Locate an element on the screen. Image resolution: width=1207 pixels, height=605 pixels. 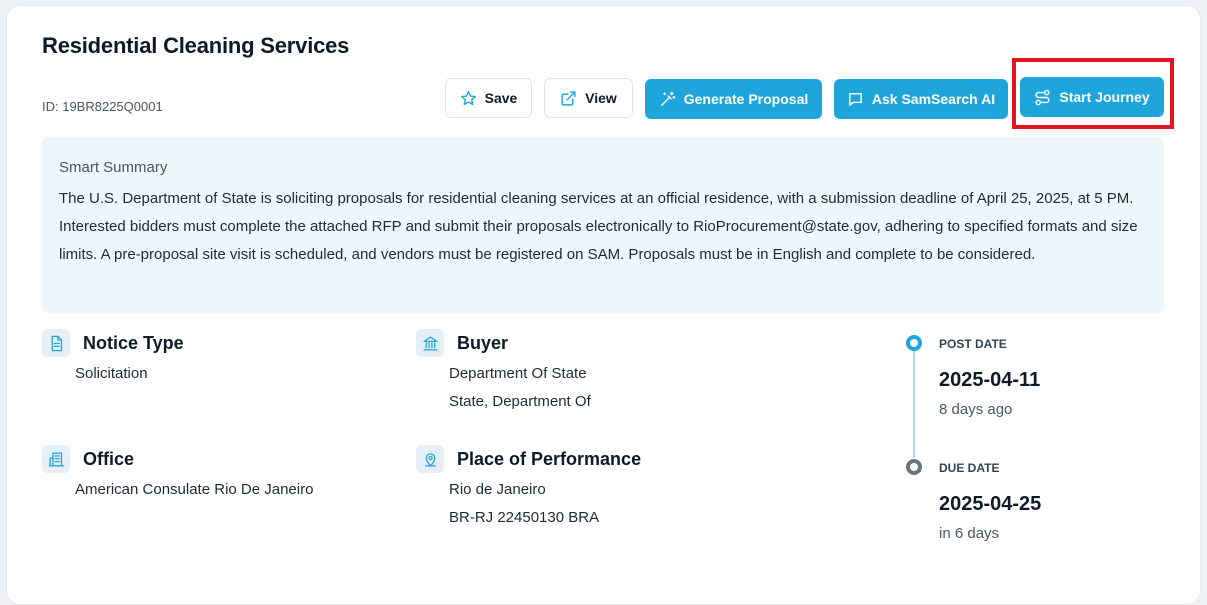
place-line-2: BR-RJ 22450130 BRA is located at coordinates (524, 517).